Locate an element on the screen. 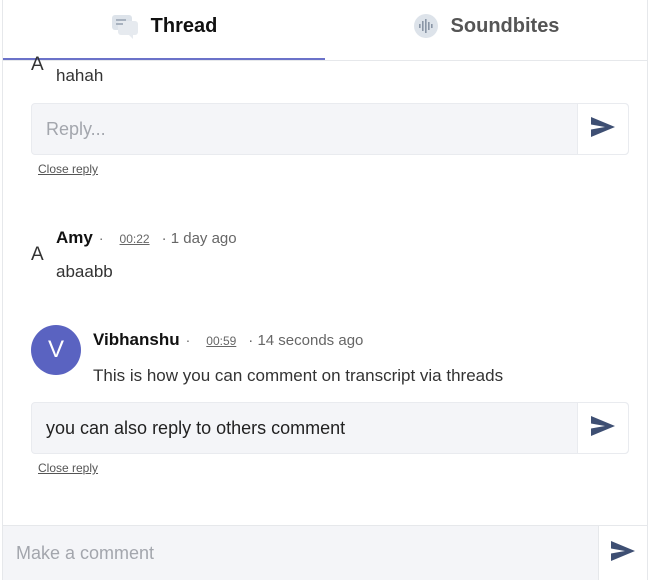 The height and width of the screenshot is (580, 652). comment-composer is located at coordinates (325, 552).